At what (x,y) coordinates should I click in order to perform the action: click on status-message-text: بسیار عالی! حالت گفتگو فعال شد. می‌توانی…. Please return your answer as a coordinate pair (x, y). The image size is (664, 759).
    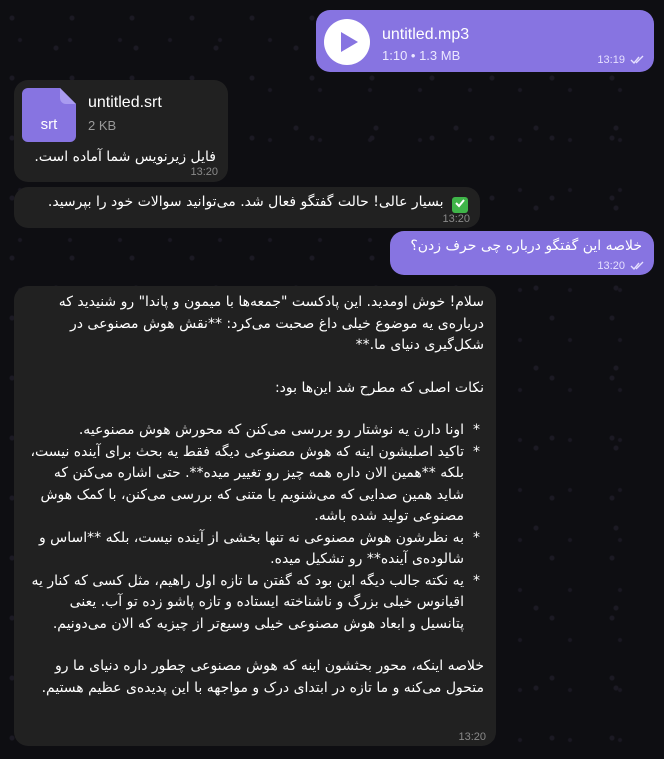
    Looking at the image, I should click on (258, 203).